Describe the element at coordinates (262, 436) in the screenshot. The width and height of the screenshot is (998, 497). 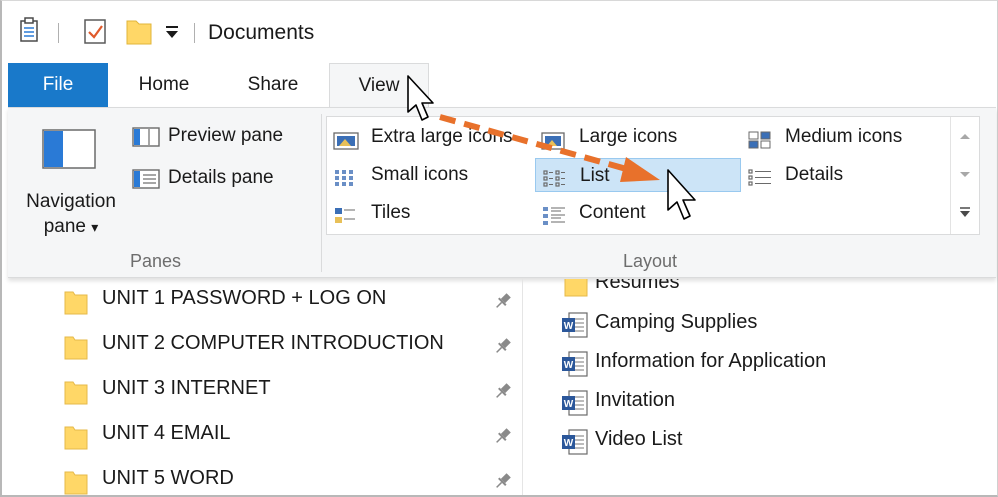
I see `nav-item-unit-4: UNIT 4 EMAIL` at that location.